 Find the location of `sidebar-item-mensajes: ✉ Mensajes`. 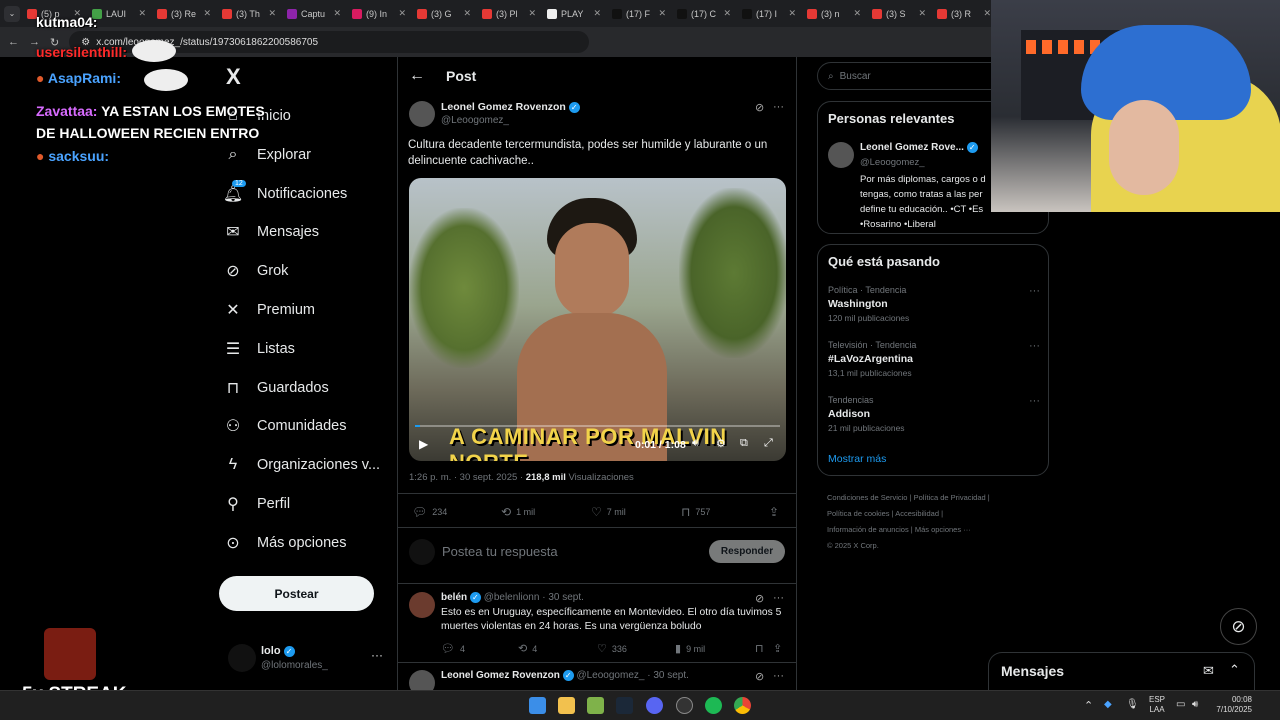

sidebar-item-mensajes: ✉ Mensajes is located at coordinates (271, 232).